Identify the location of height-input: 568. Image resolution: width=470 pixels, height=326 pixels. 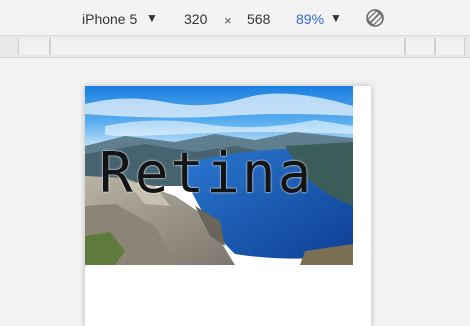
(258, 19).